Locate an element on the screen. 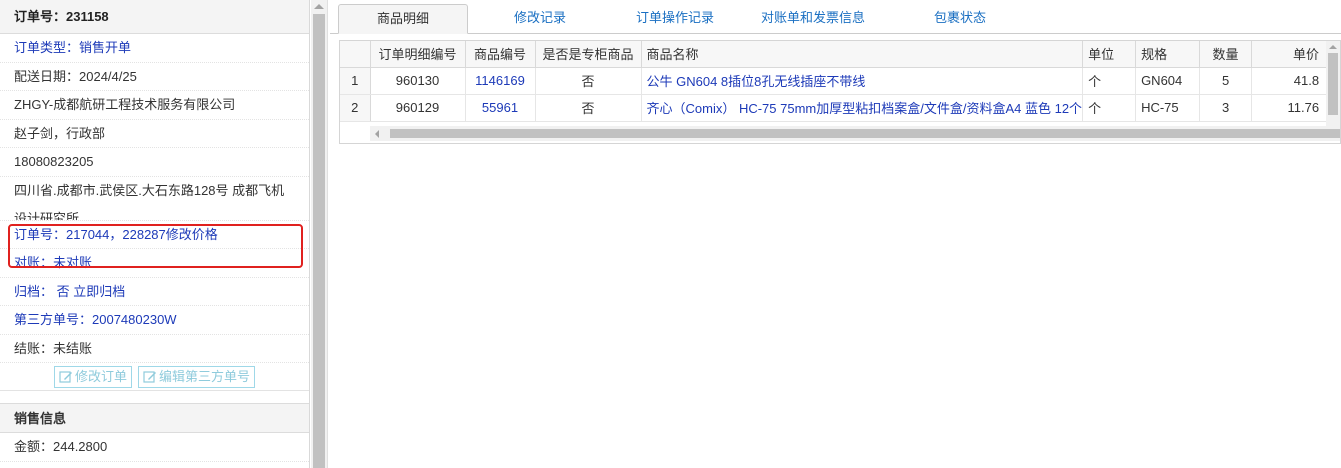 The image size is (1341, 468). third-party-order-no: 第三方单号：2007480230W is located at coordinates (154, 320).